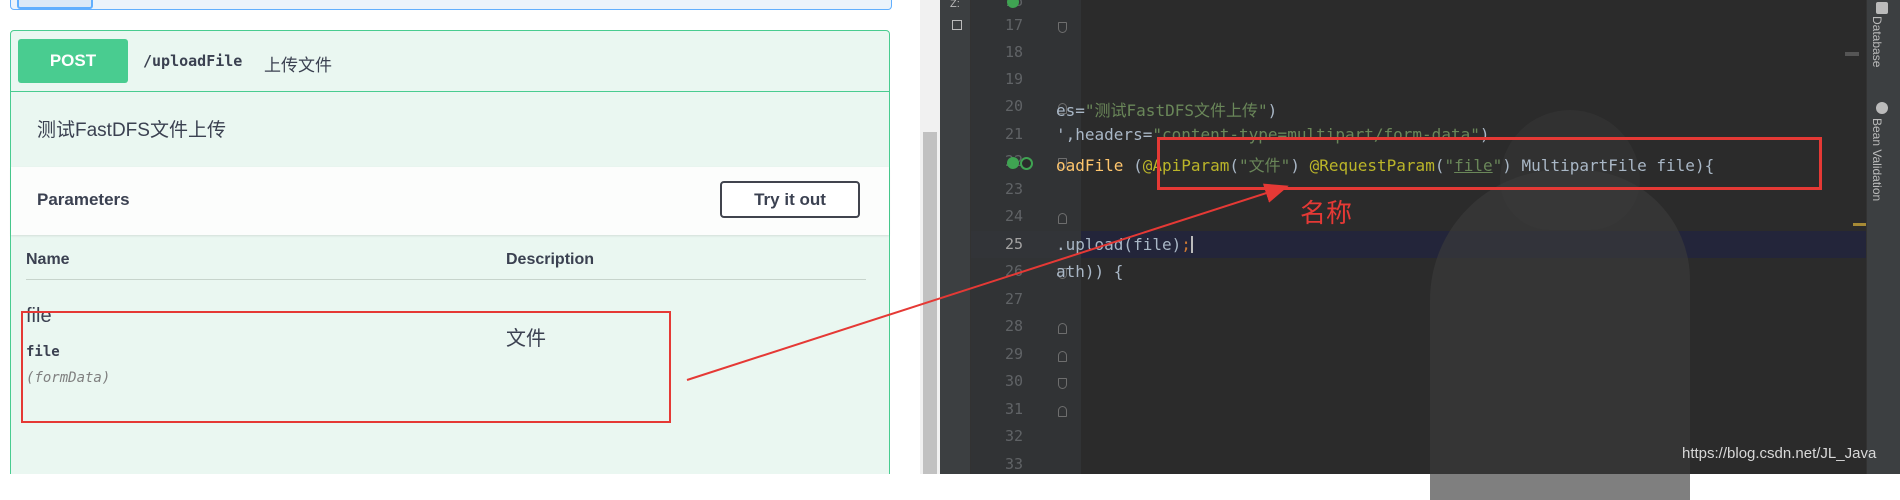  I want to click on mapping-gutter-icon, so click(1013, 163).